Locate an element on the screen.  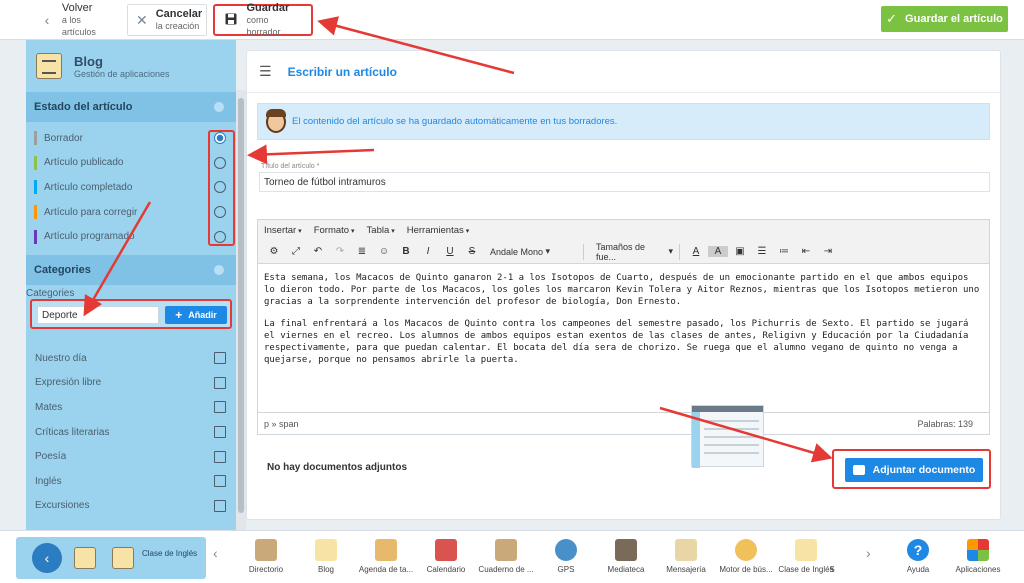
font-size-select: Tamaños de fue... ▾ is located at coordinates (635, 252).